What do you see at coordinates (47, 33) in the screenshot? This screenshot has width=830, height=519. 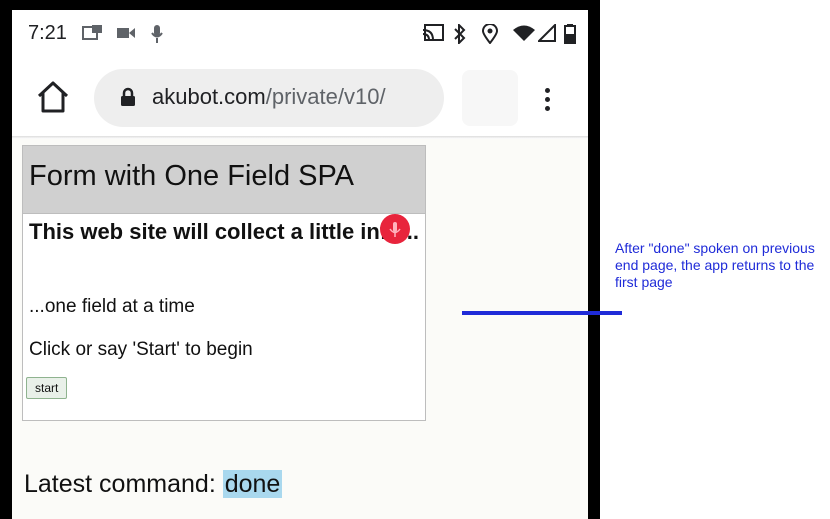 I see `status-time: 7:21` at bounding box center [47, 33].